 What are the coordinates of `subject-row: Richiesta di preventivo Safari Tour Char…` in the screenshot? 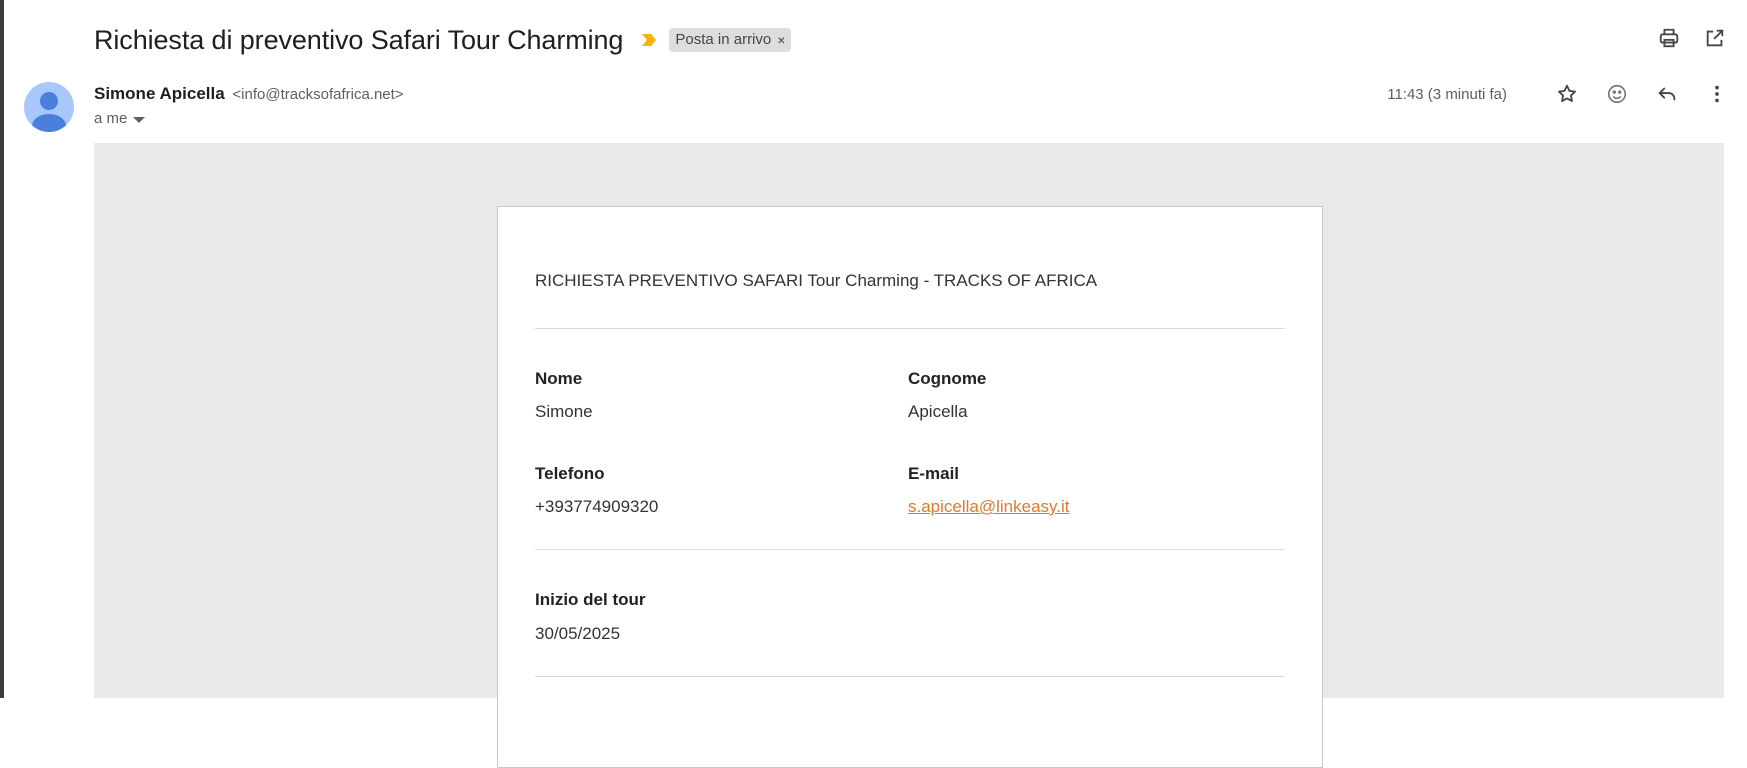 It's located at (443, 40).